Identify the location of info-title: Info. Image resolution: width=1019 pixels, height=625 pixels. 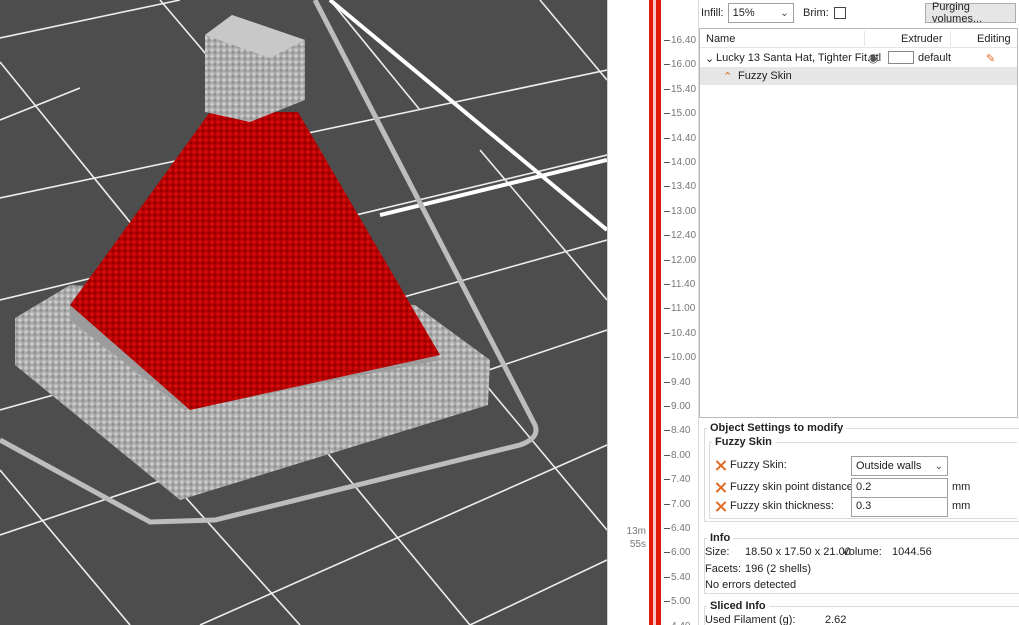
(720, 538).